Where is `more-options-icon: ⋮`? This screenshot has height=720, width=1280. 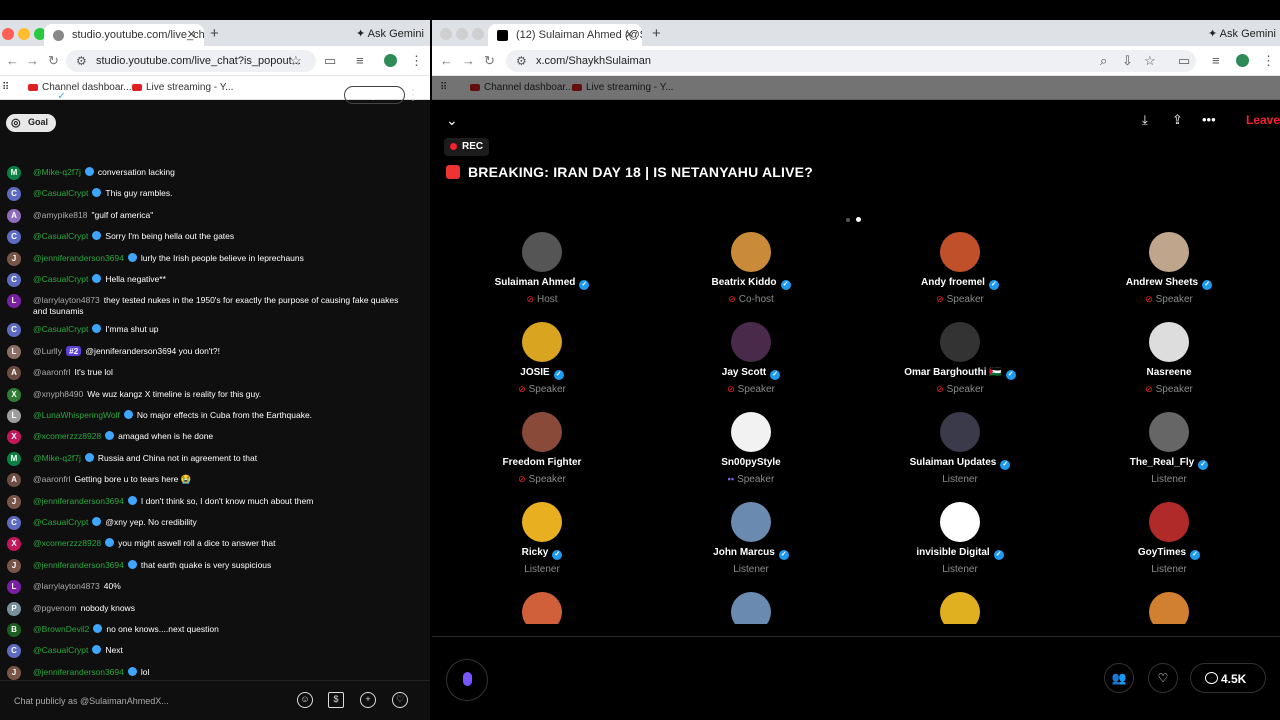 more-options-icon: ⋮ is located at coordinates (413, 94).